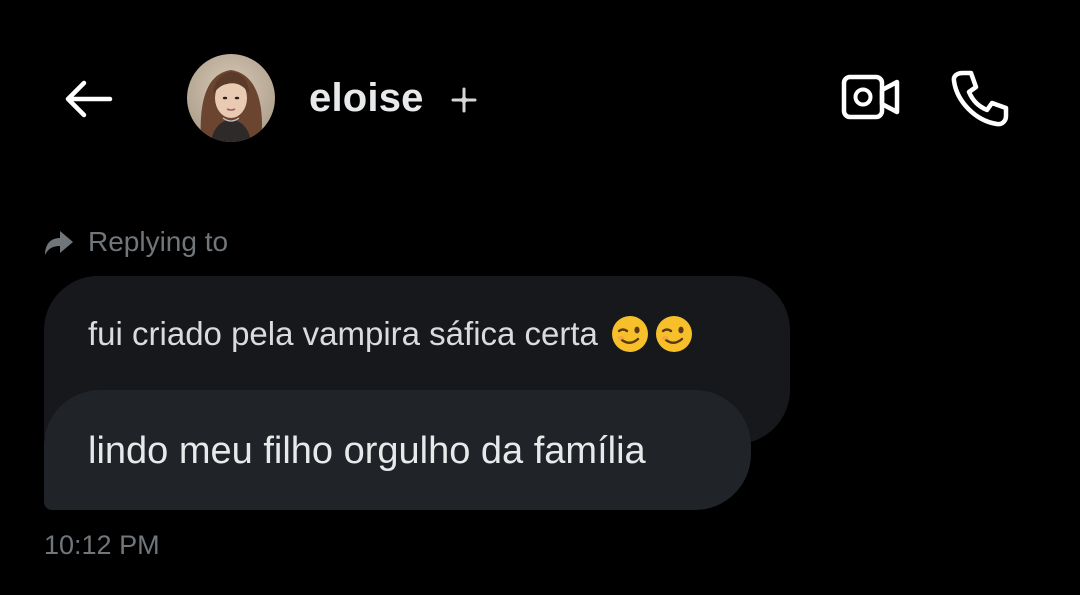 This screenshot has width=1080, height=595. What do you see at coordinates (343, 333) in the screenshot?
I see `quoted-message-text: fui criado pela vampira sáfica certa` at bounding box center [343, 333].